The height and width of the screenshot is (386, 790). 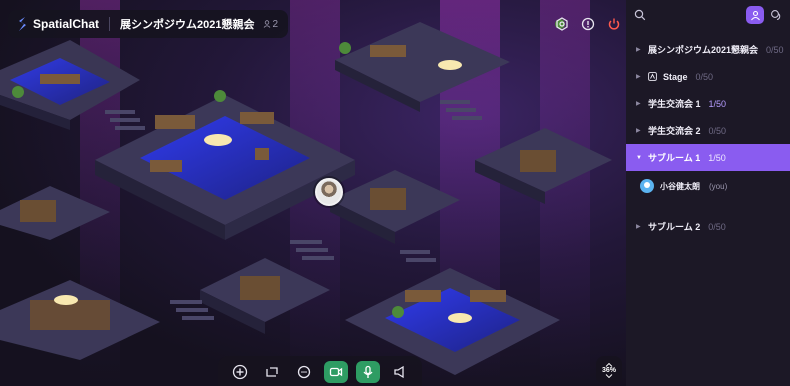 What do you see at coordinates (703, 50) in the screenshot?
I see `room-name: 展シンポジウム2021懇親会` at bounding box center [703, 50].